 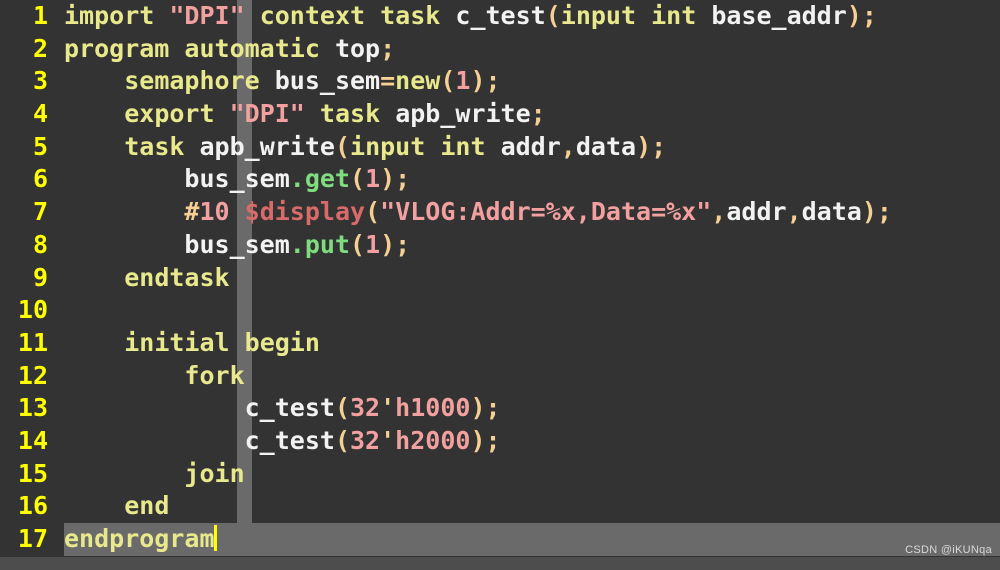 I want to click on code-line: 4 export "DPI" task apb_write;, so click(x=500, y=114).